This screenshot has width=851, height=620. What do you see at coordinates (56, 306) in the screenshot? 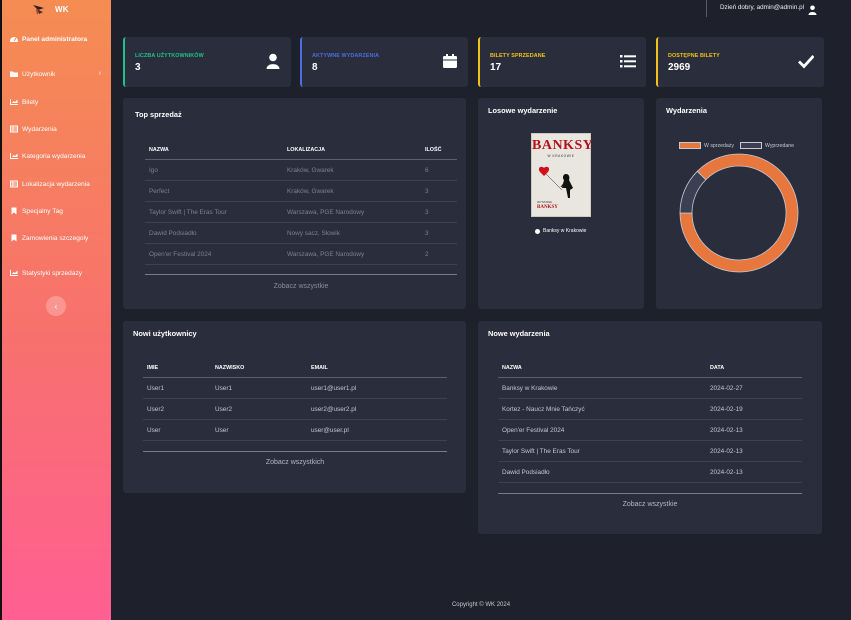
I see `sidebar-collapse-button: ‹` at bounding box center [56, 306].